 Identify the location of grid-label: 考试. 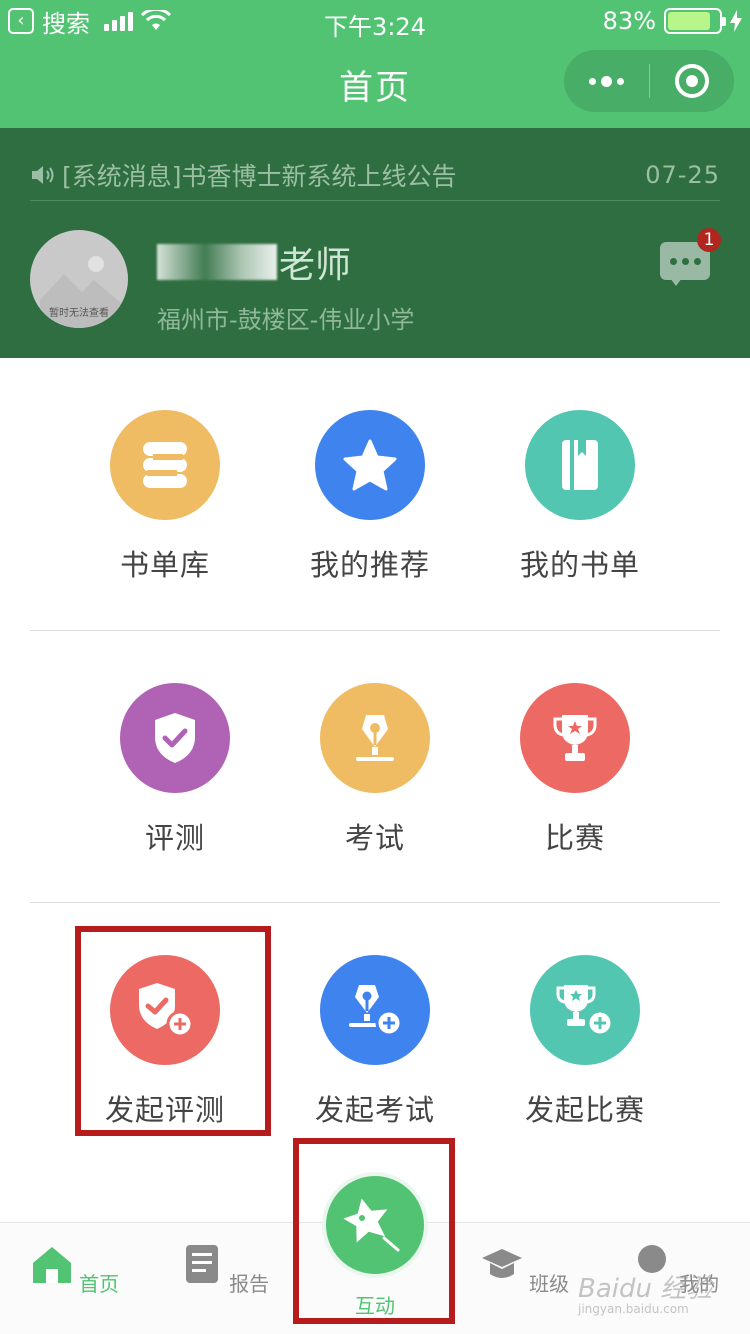
(374, 838).